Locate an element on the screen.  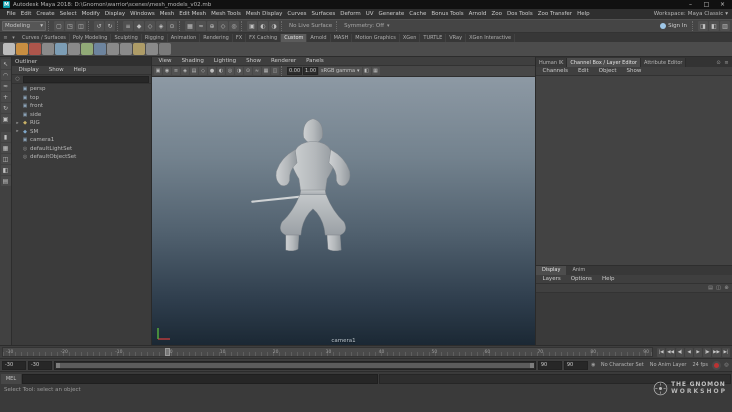
bookmarks-icon: ◈ is located at coordinates (185, 71).